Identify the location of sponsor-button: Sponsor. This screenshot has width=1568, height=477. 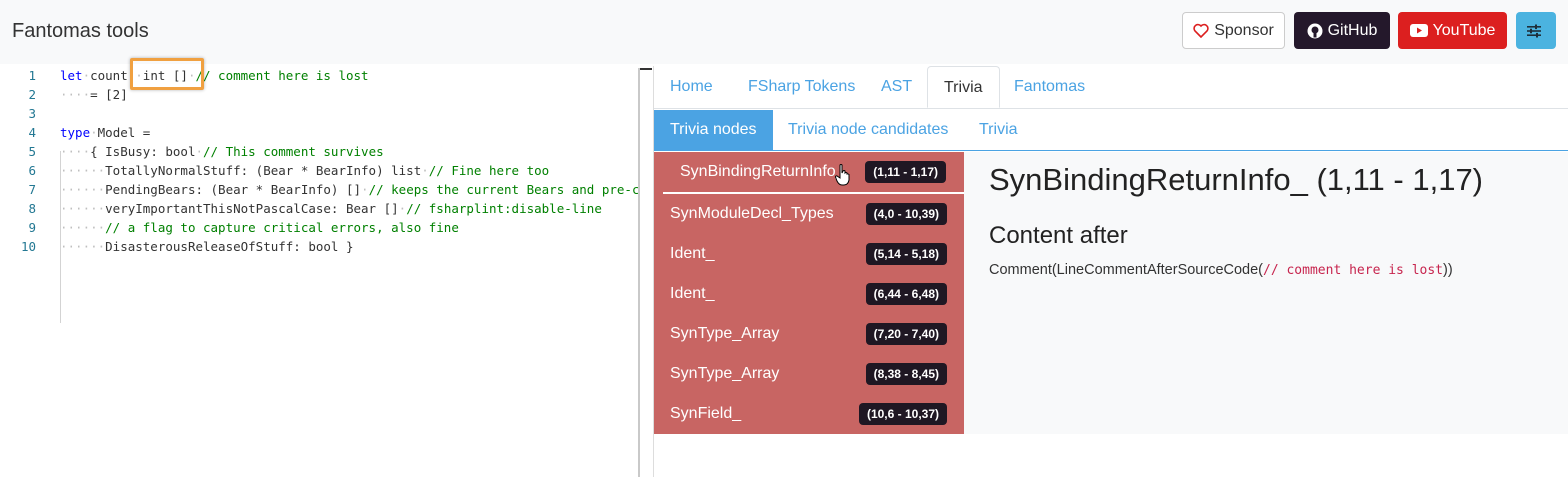
(1233, 30).